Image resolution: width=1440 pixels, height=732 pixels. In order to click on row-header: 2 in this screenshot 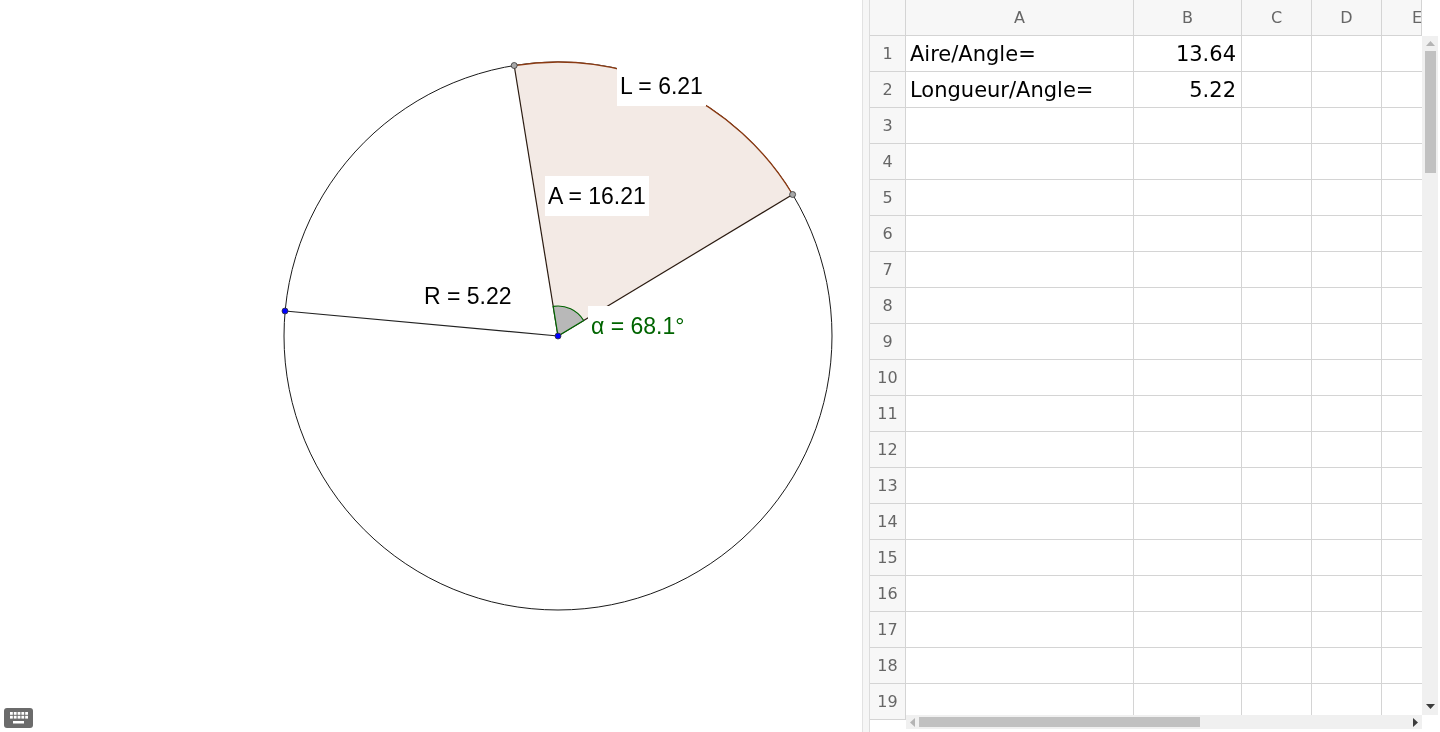, I will do `click(888, 90)`.